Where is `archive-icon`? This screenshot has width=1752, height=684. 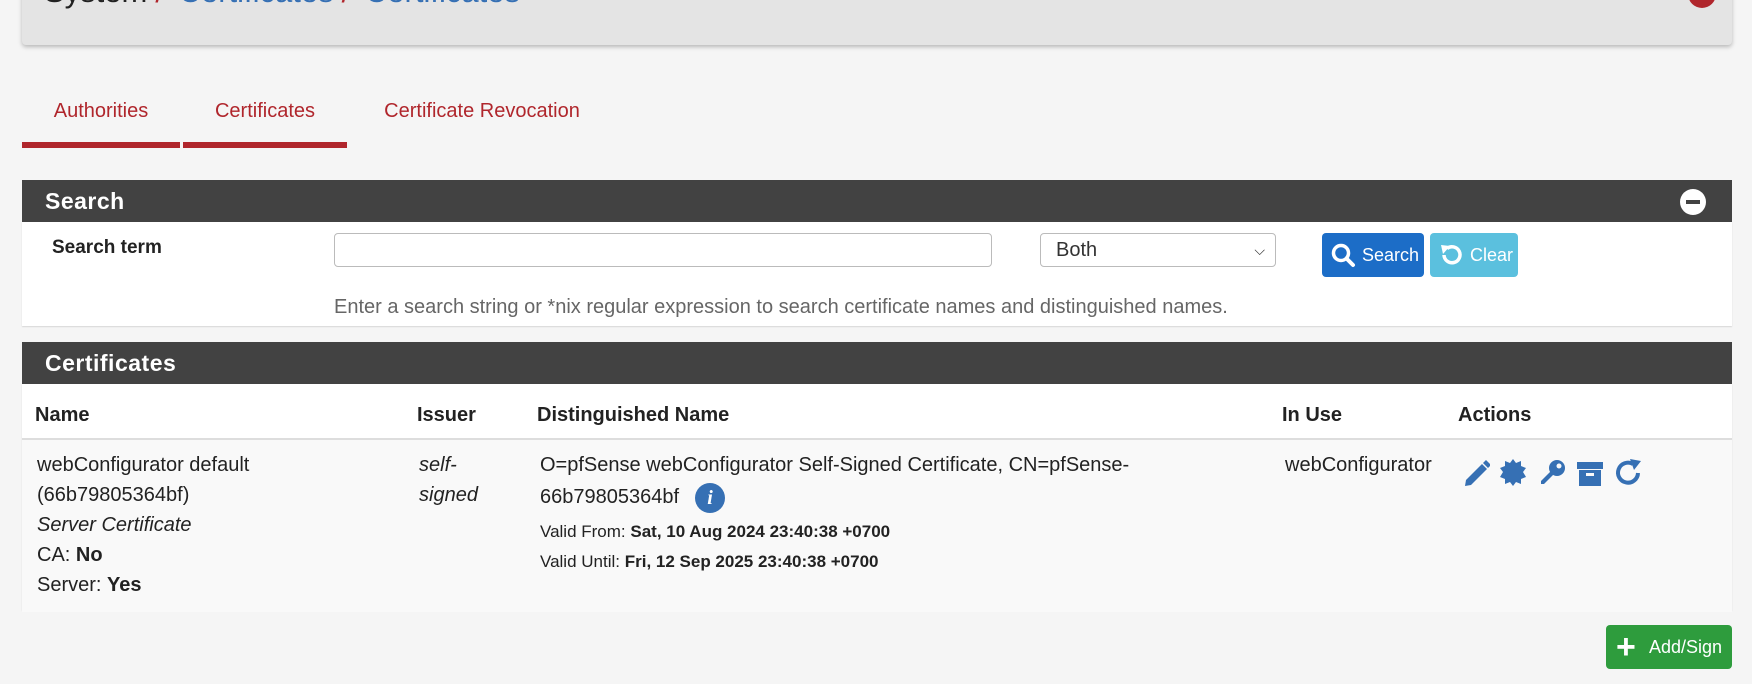 archive-icon is located at coordinates (1590, 473).